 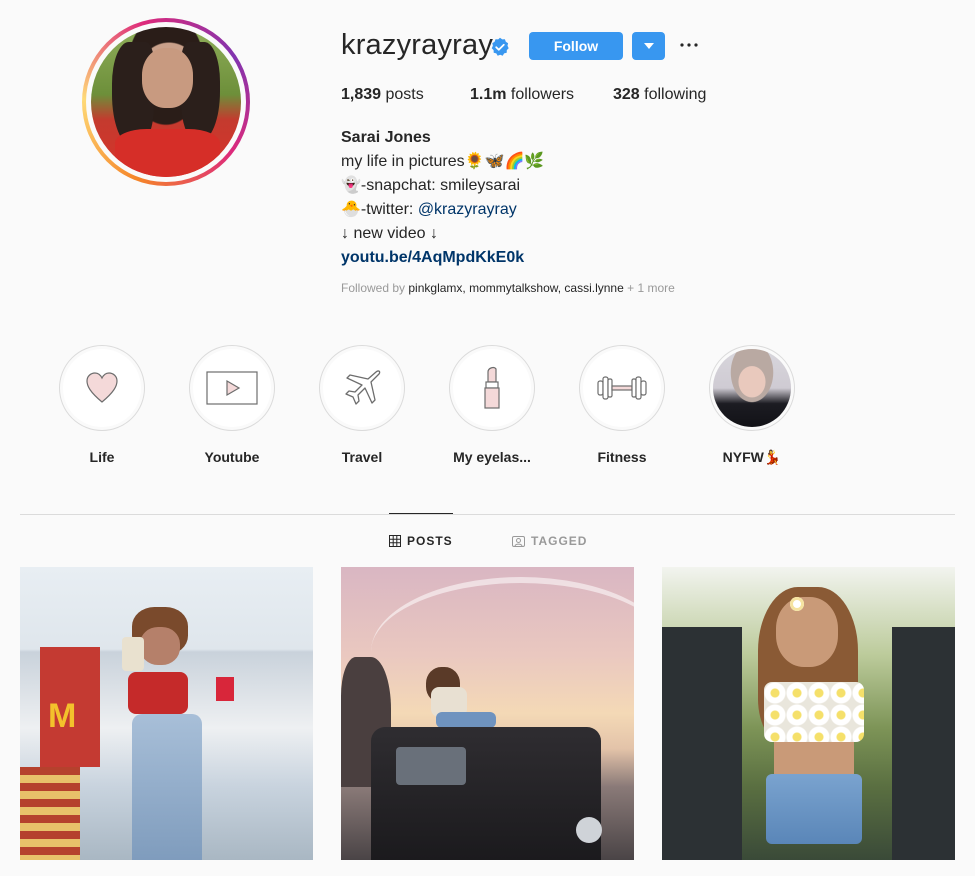 I want to click on profile-photo, so click(x=166, y=102).